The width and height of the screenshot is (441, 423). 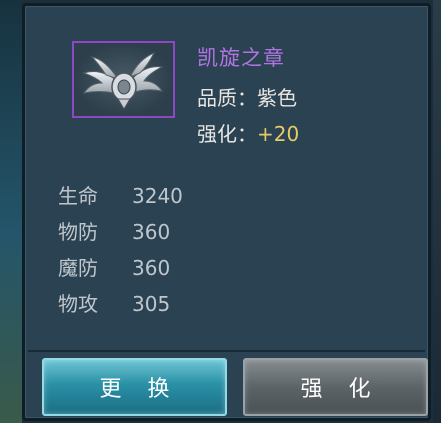 I want to click on quality-label: 品质：, so click(x=227, y=98).